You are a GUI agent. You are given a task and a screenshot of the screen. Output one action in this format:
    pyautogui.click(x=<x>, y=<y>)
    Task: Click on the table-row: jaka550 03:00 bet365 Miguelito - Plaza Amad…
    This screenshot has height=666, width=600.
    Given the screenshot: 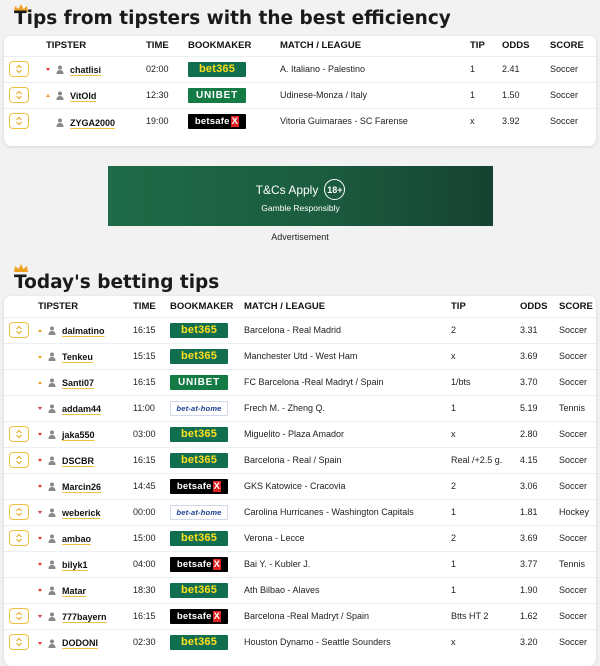 What is the action you would take?
    pyautogui.click(x=300, y=433)
    